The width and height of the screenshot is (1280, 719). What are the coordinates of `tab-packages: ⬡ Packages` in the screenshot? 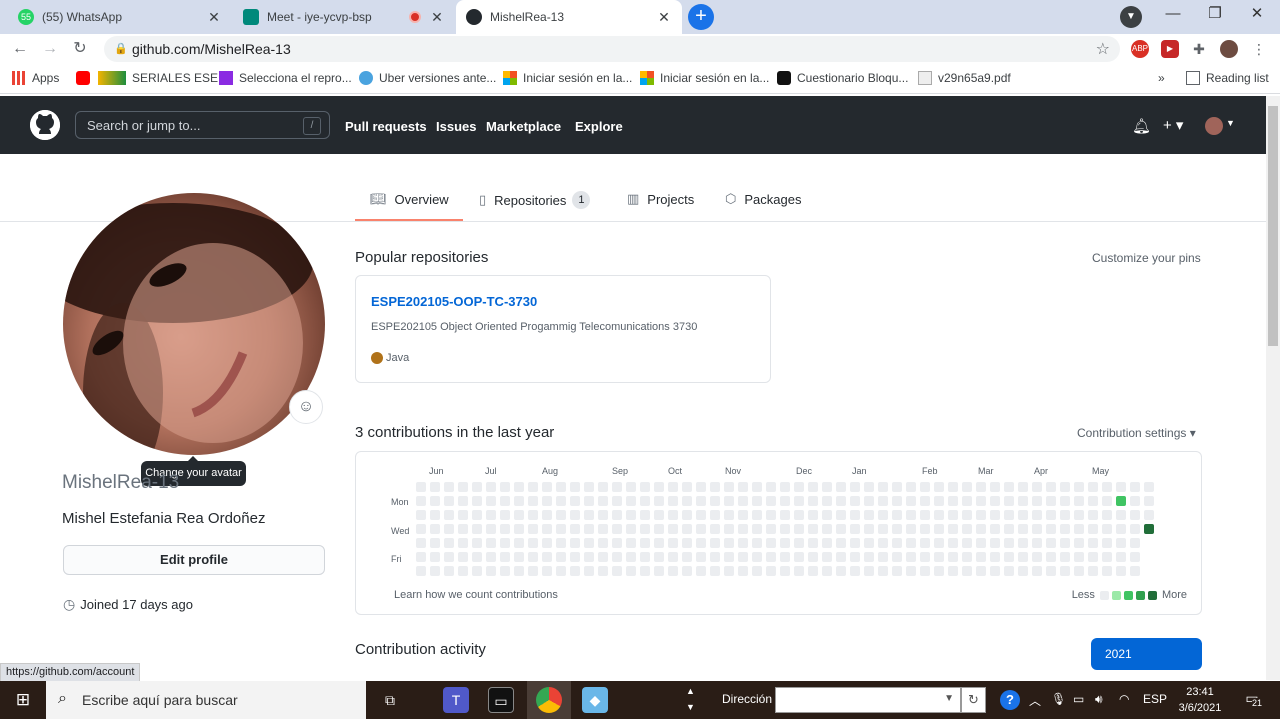 It's located at (763, 199).